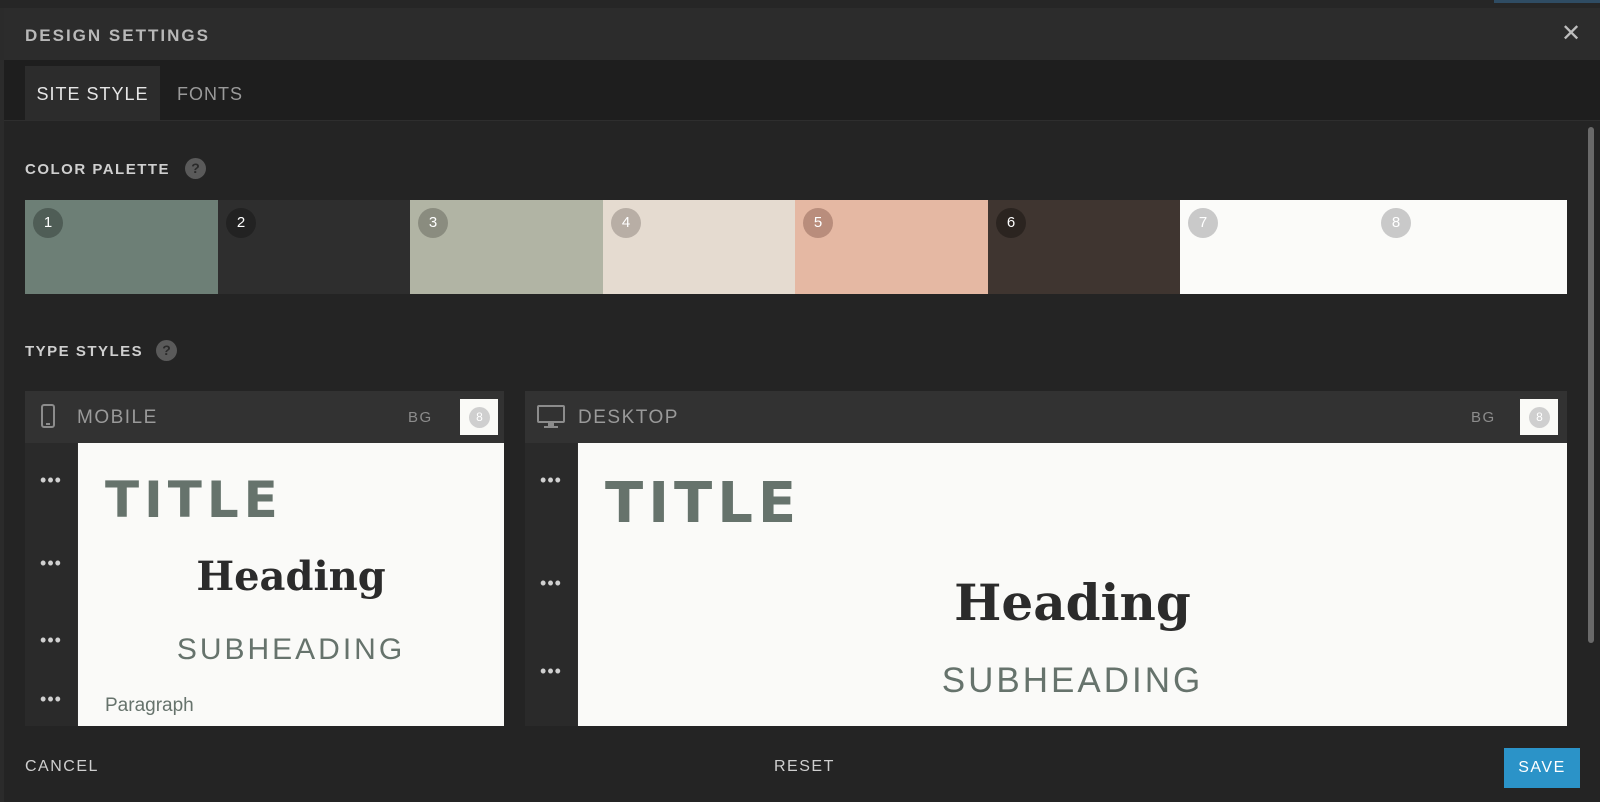 The height and width of the screenshot is (802, 1600). What do you see at coordinates (703, 503) in the screenshot?
I see `desktop-title-sample: TITLE` at bounding box center [703, 503].